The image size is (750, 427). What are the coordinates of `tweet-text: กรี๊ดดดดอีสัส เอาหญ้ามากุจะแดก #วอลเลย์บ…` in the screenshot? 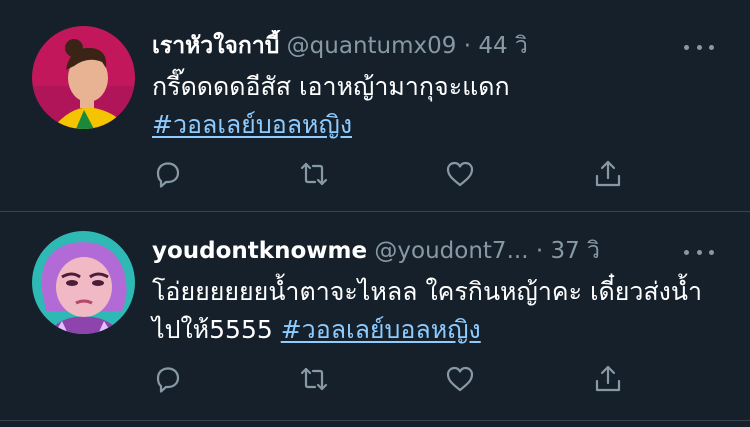 It's located at (437, 106).